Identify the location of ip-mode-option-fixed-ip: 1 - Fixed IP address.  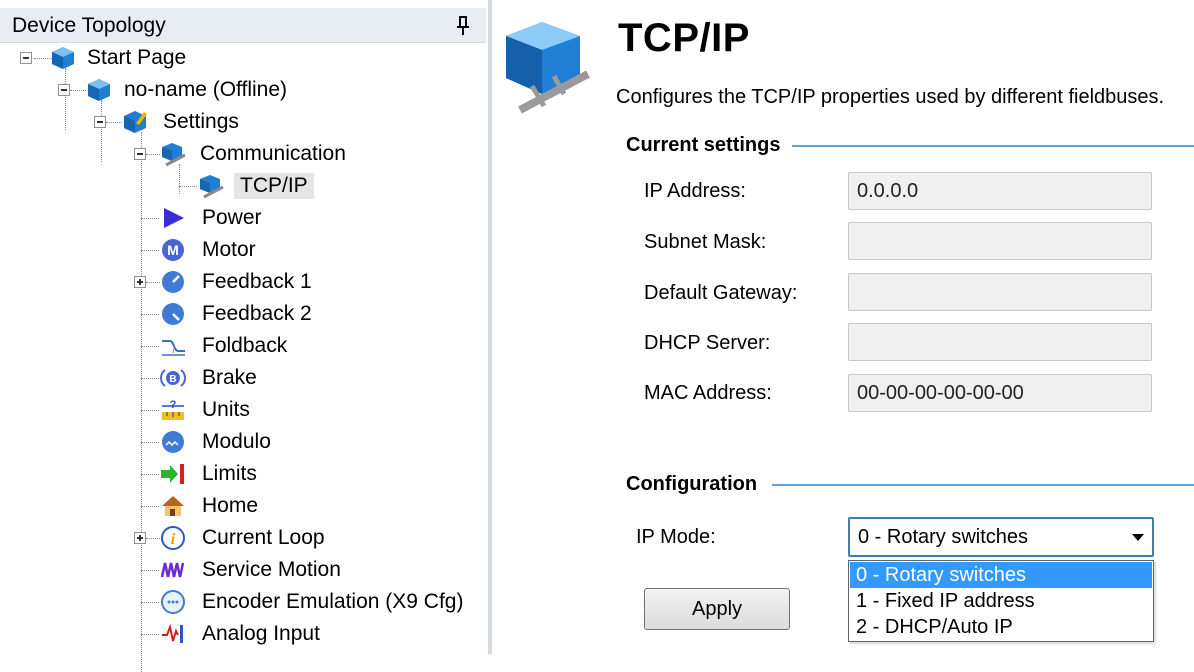
(1001, 601).